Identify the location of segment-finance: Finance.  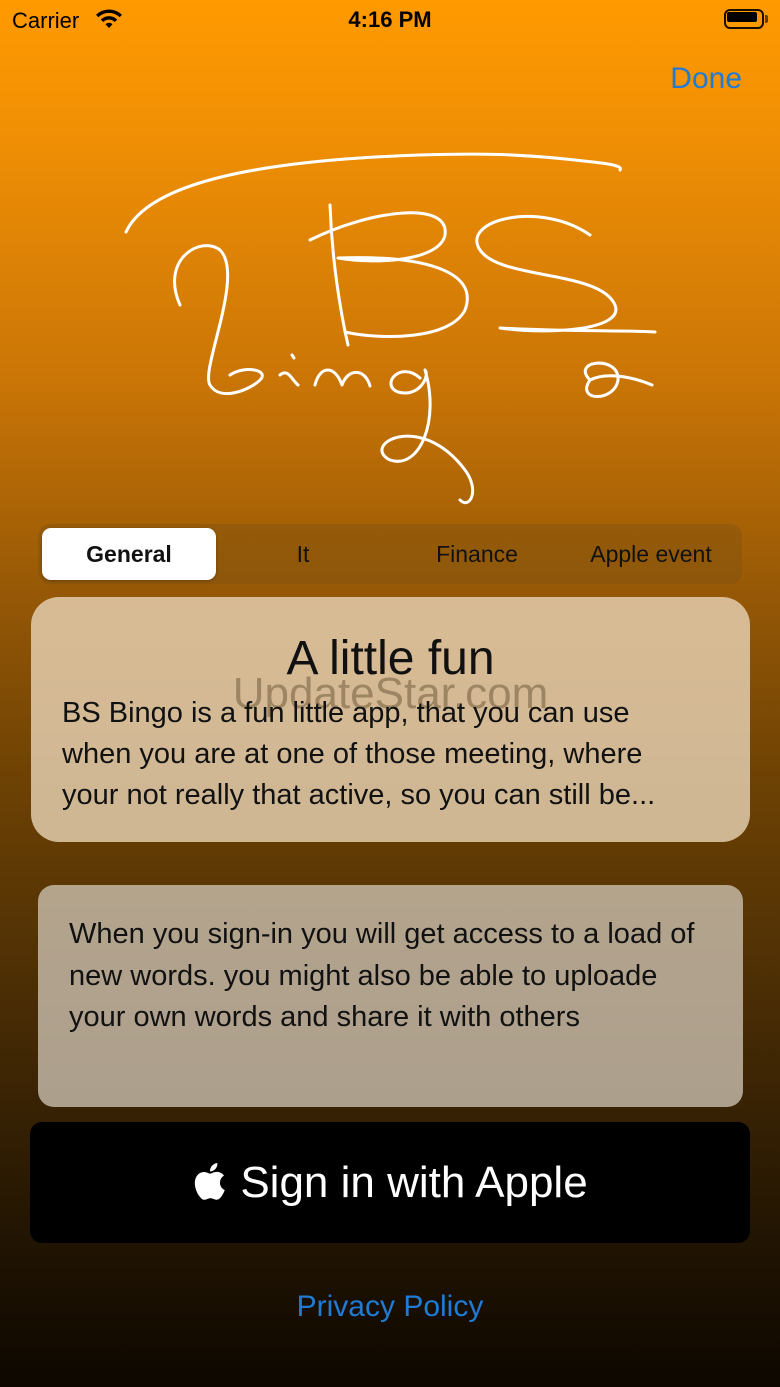
(477, 554).